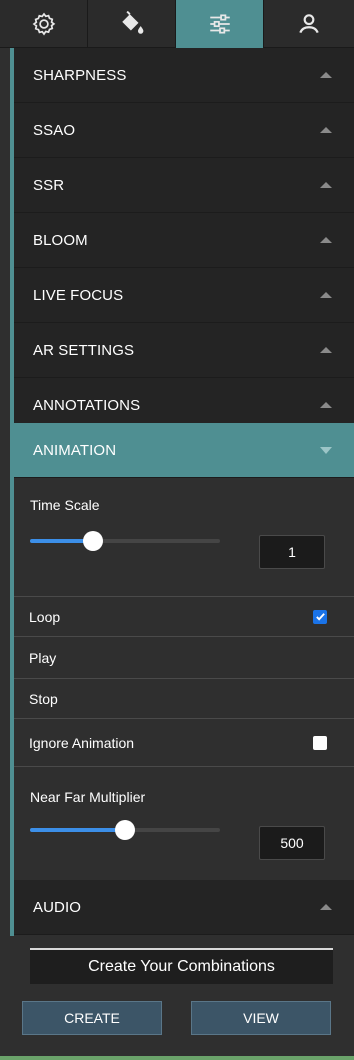  I want to click on tab-adjustments, so click(220, 24).